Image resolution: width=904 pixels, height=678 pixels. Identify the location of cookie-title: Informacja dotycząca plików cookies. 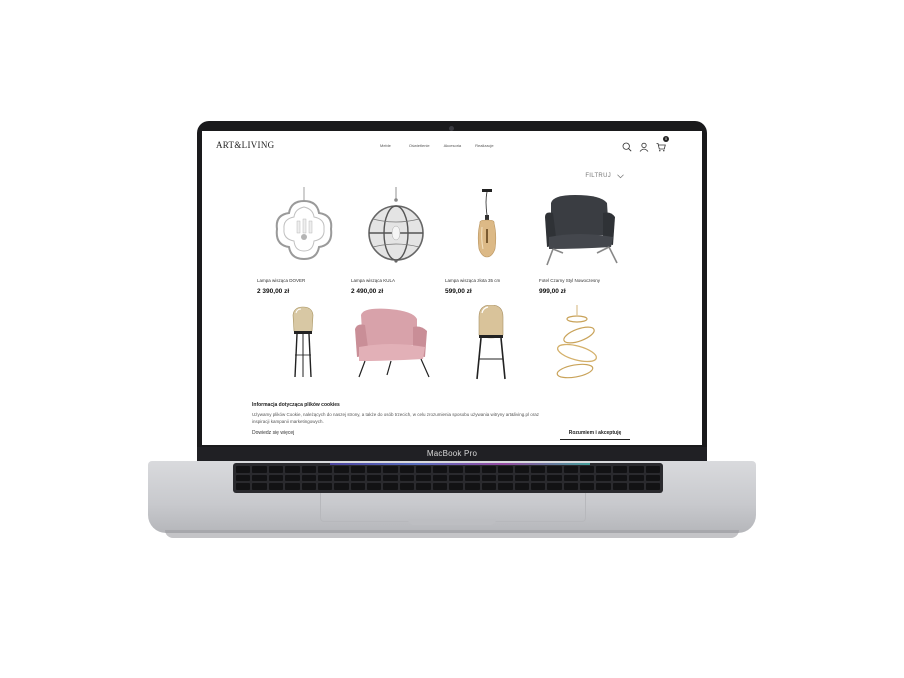
(296, 405).